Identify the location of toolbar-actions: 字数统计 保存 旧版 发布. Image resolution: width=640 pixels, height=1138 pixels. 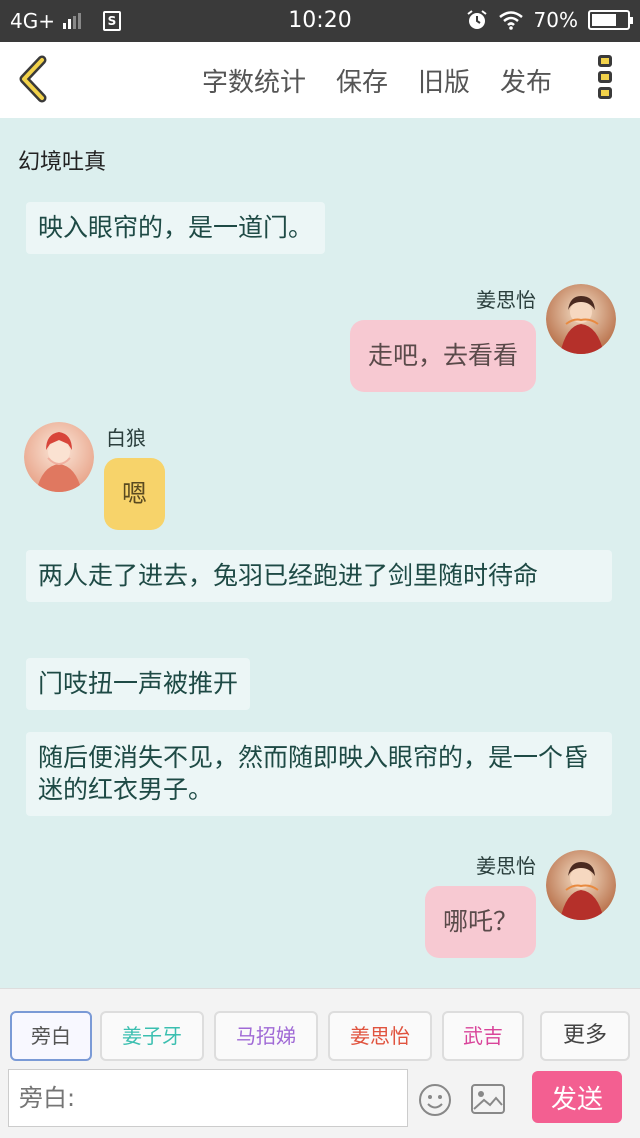
(377, 80).